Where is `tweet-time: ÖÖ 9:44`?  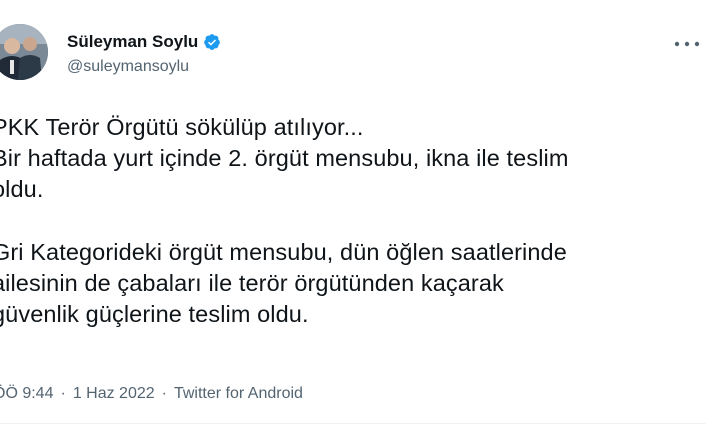
tweet-time: ÖÖ 9:44 is located at coordinates (26, 393).